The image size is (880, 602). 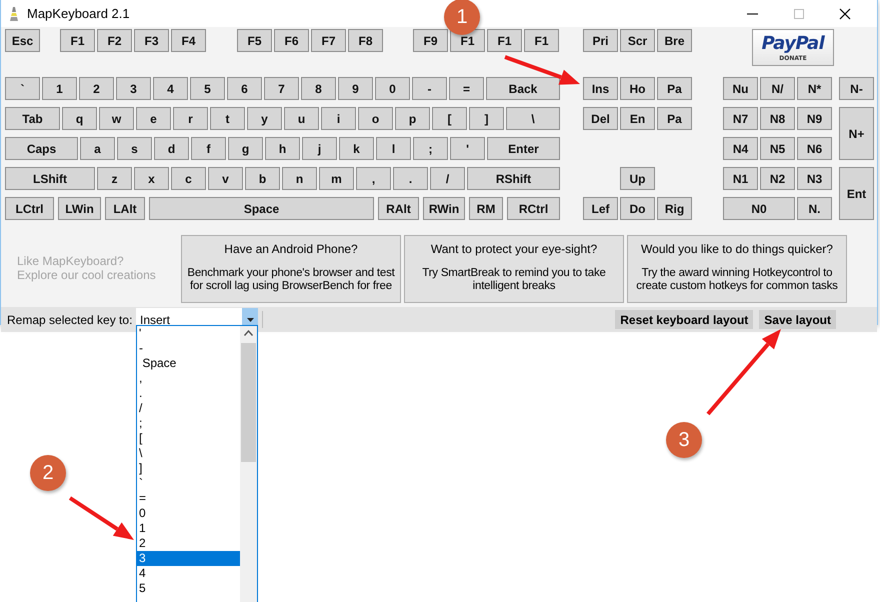 I want to click on keyboard-key: 5, so click(x=207, y=88).